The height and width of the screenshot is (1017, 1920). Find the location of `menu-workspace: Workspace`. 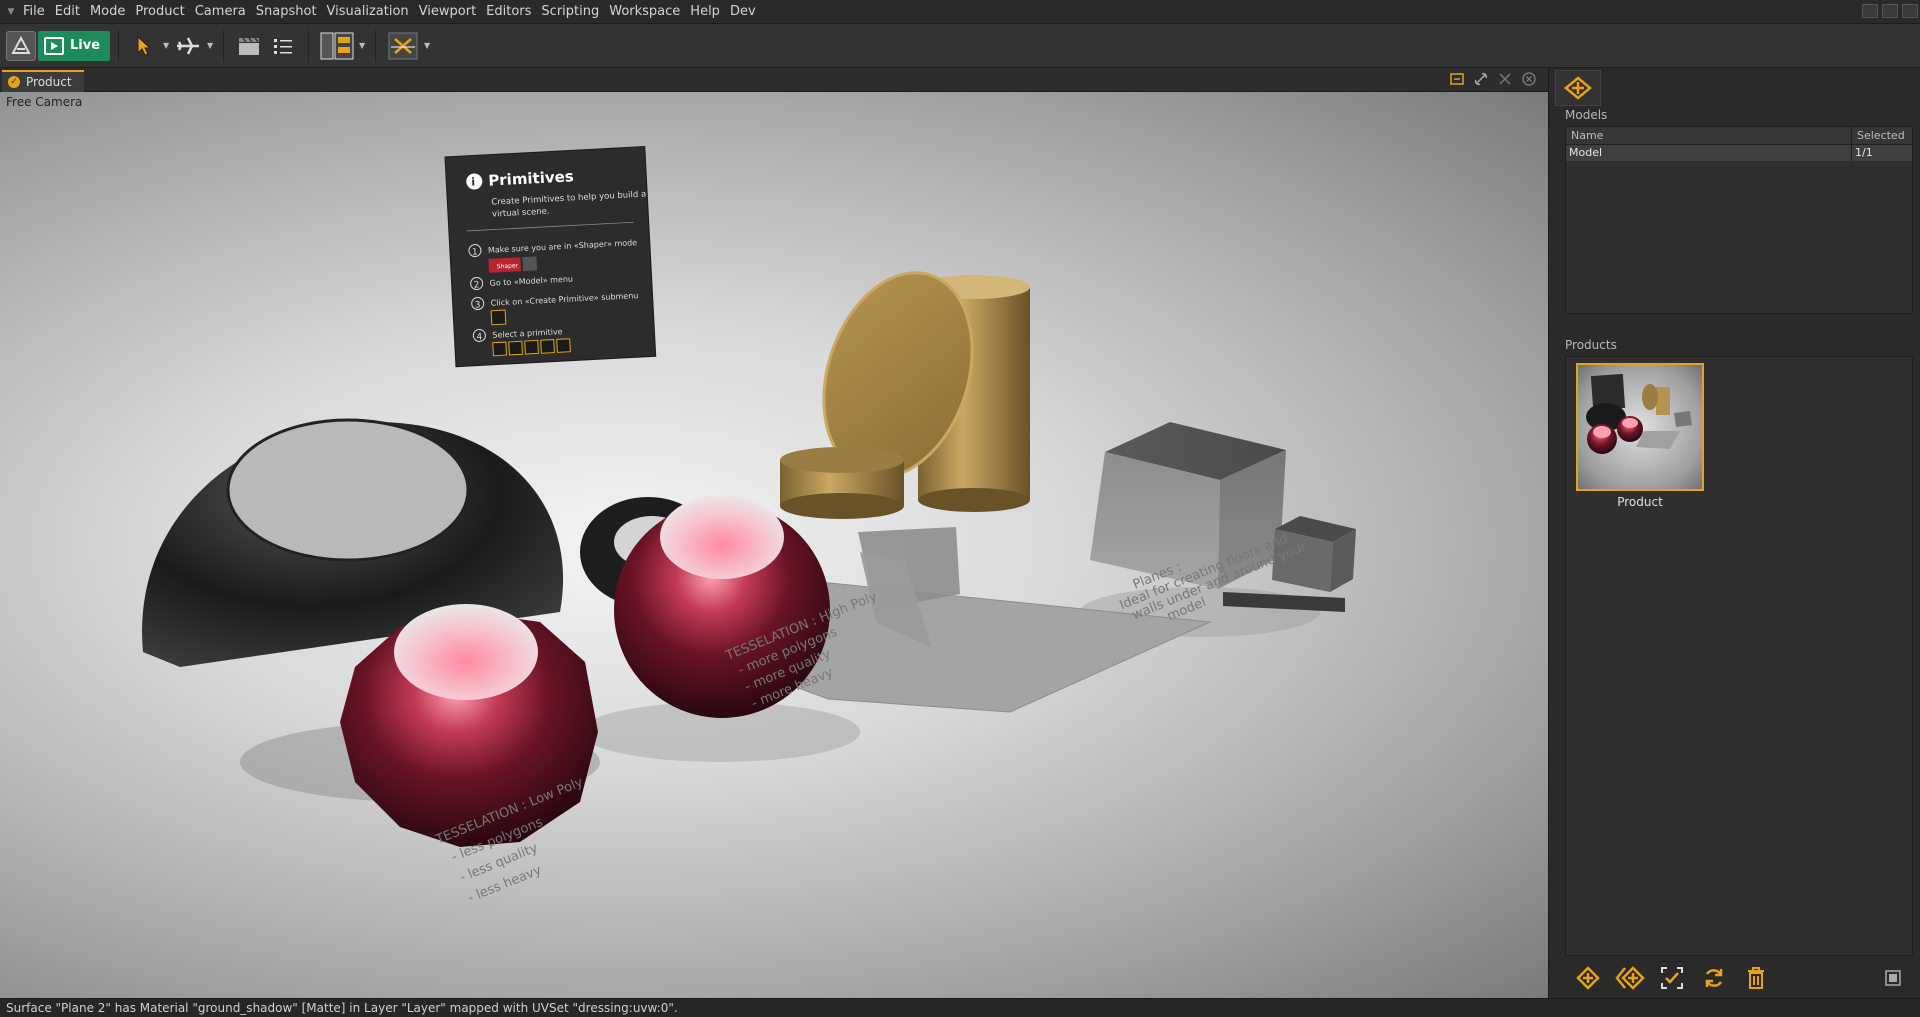

menu-workspace: Workspace is located at coordinates (644, 12).